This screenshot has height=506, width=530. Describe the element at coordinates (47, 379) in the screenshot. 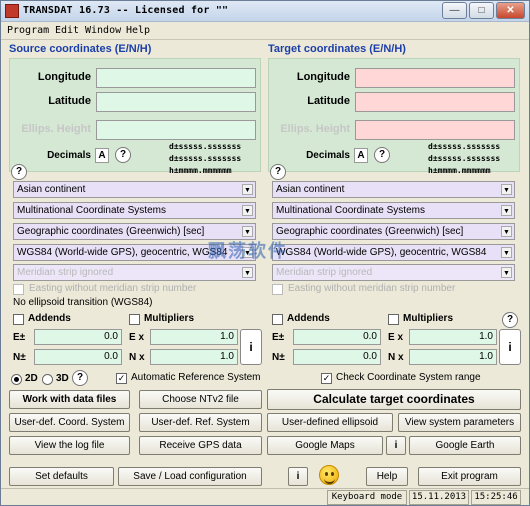

I see `dimension-3d-radio` at that location.